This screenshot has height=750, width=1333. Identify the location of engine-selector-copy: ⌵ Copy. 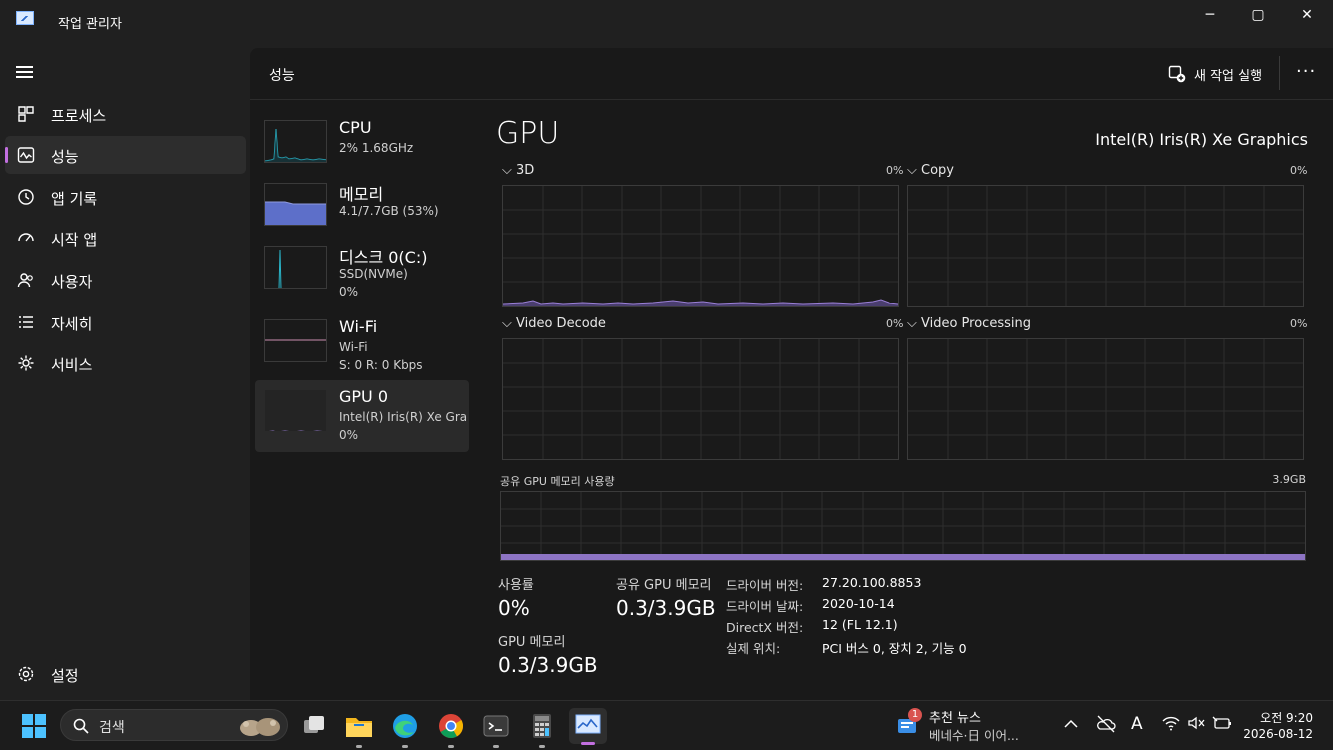
(930, 170).